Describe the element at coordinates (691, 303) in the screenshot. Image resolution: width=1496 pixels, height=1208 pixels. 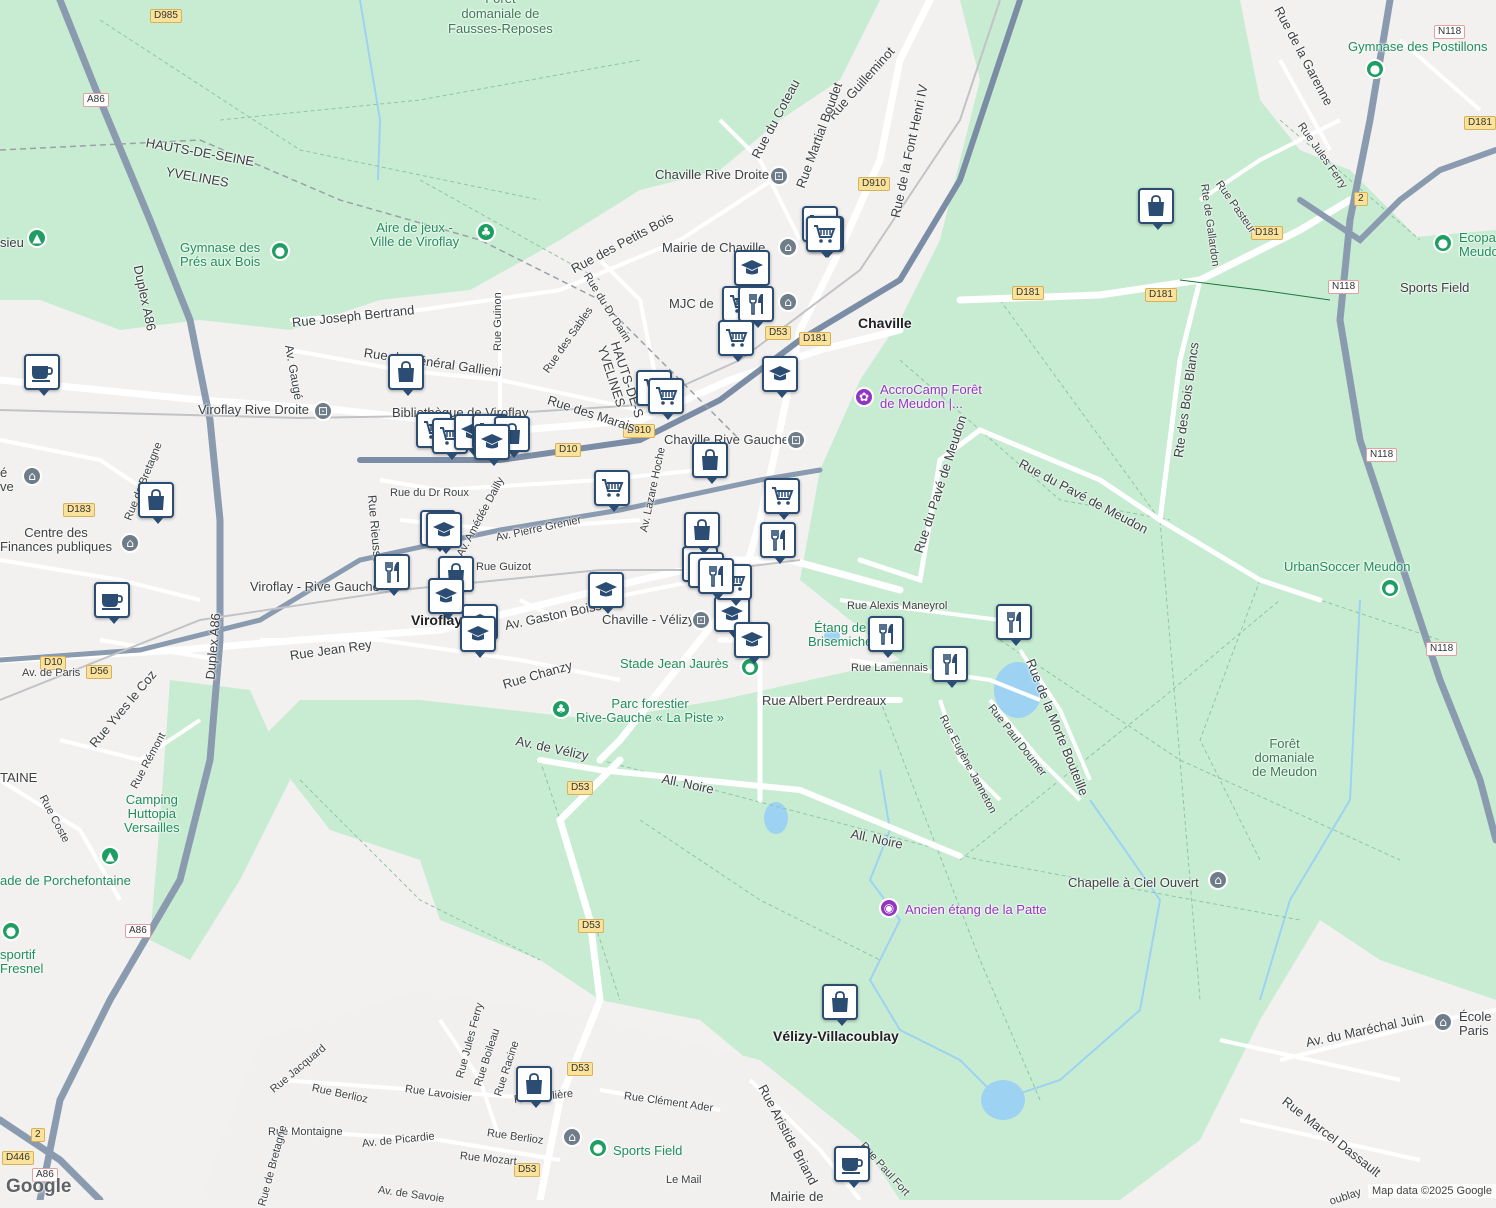
I see `label-mjc: MJC de` at that location.